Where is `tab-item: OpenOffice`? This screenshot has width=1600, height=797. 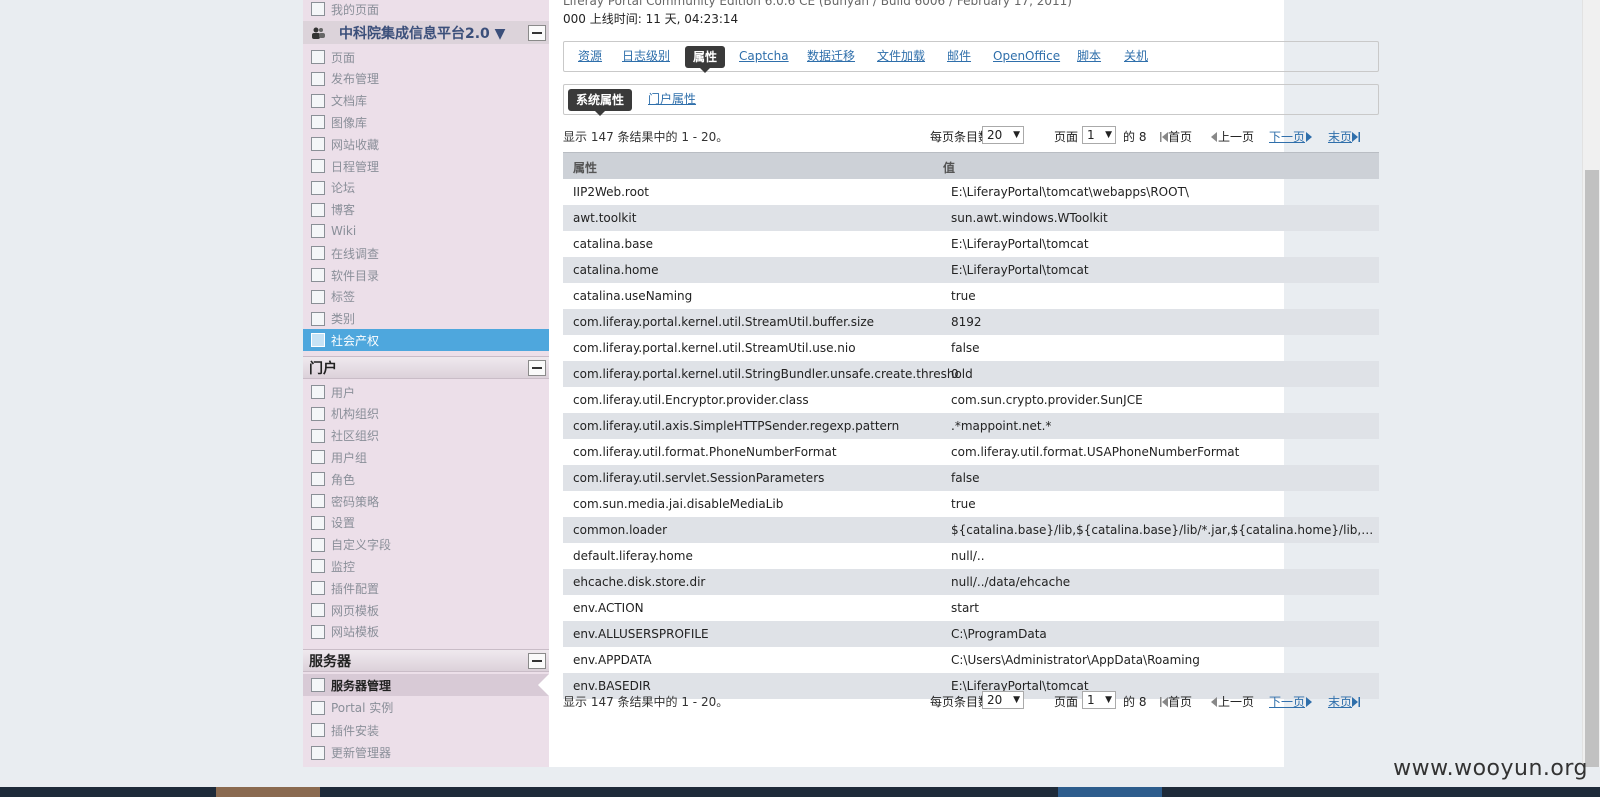 tab-item: OpenOffice is located at coordinates (1026, 56).